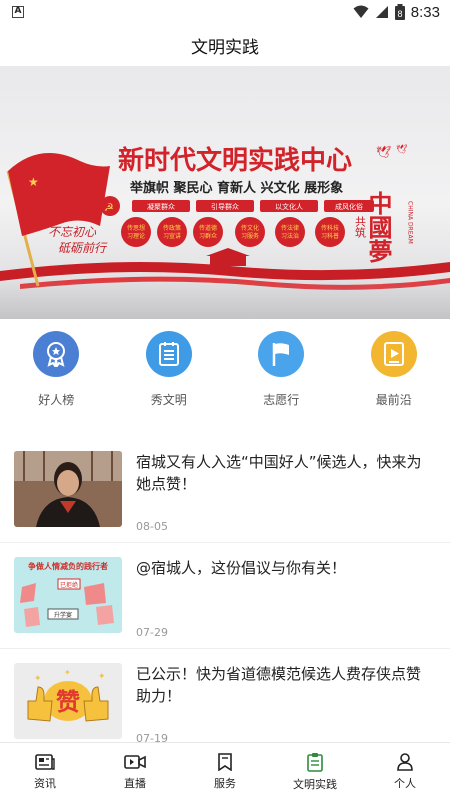 The image size is (450, 800). Describe the element at coordinates (225, 299) in the screenshot. I see `banner-shadow` at that location.